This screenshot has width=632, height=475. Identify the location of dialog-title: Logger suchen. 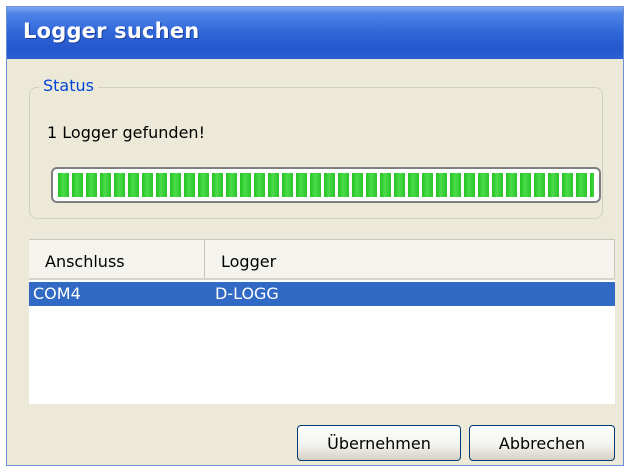
(111, 31).